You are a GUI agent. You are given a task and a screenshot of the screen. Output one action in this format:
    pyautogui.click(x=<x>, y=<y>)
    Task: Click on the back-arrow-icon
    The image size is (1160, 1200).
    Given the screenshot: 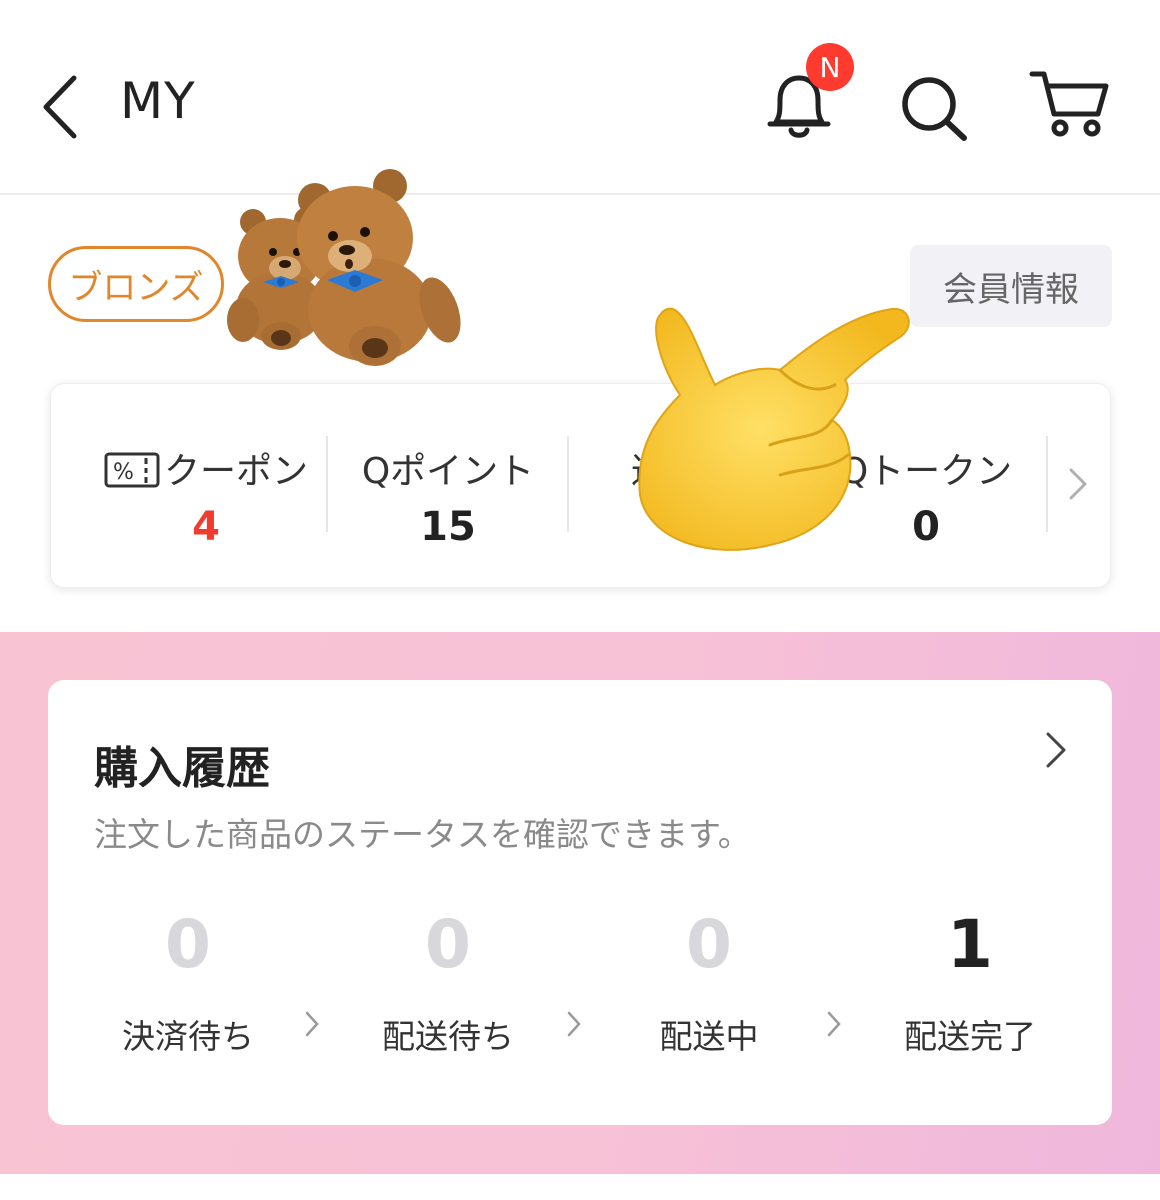 What is the action you would take?
    pyautogui.click(x=63, y=107)
    